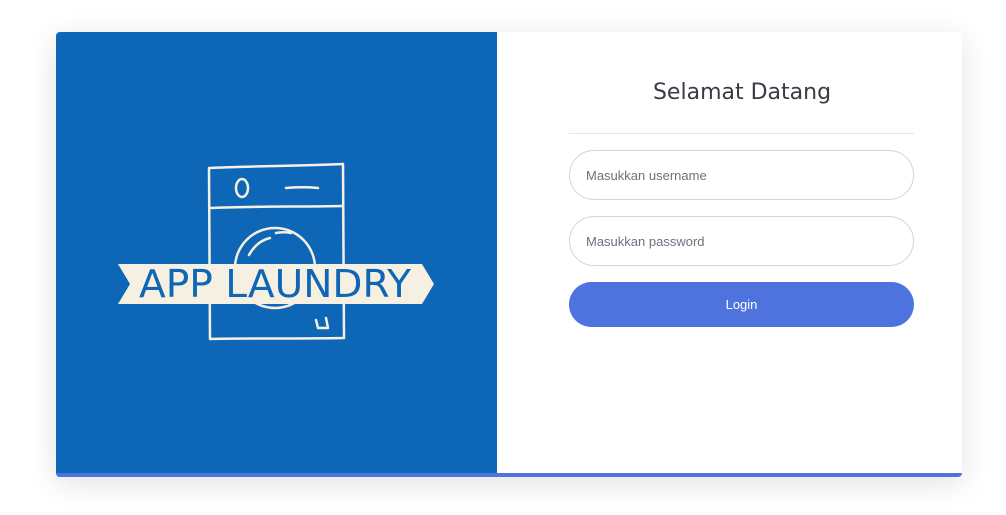 The width and height of the screenshot is (1006, 515). What do you see at coordinates (741, 133) in the screenshot?
I see `divider` at bounding box center [741, 133].